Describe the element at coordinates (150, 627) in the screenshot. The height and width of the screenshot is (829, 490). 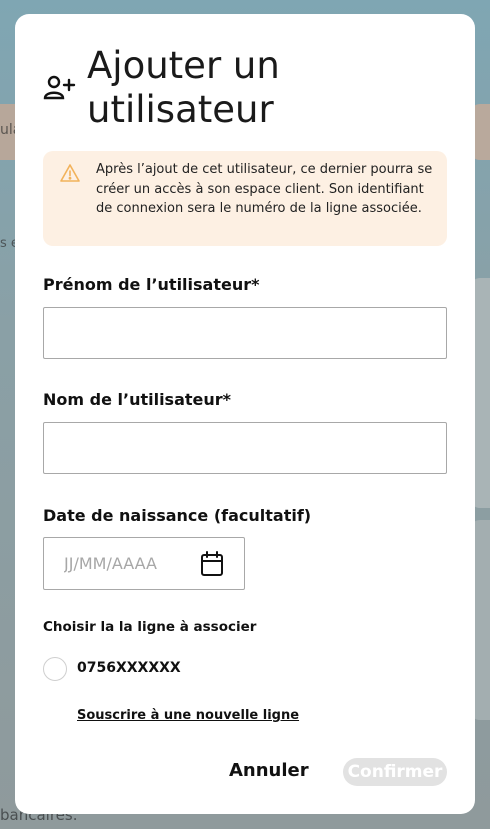
I see `line-section-label: Choisir la la ligne à associer` at that location.